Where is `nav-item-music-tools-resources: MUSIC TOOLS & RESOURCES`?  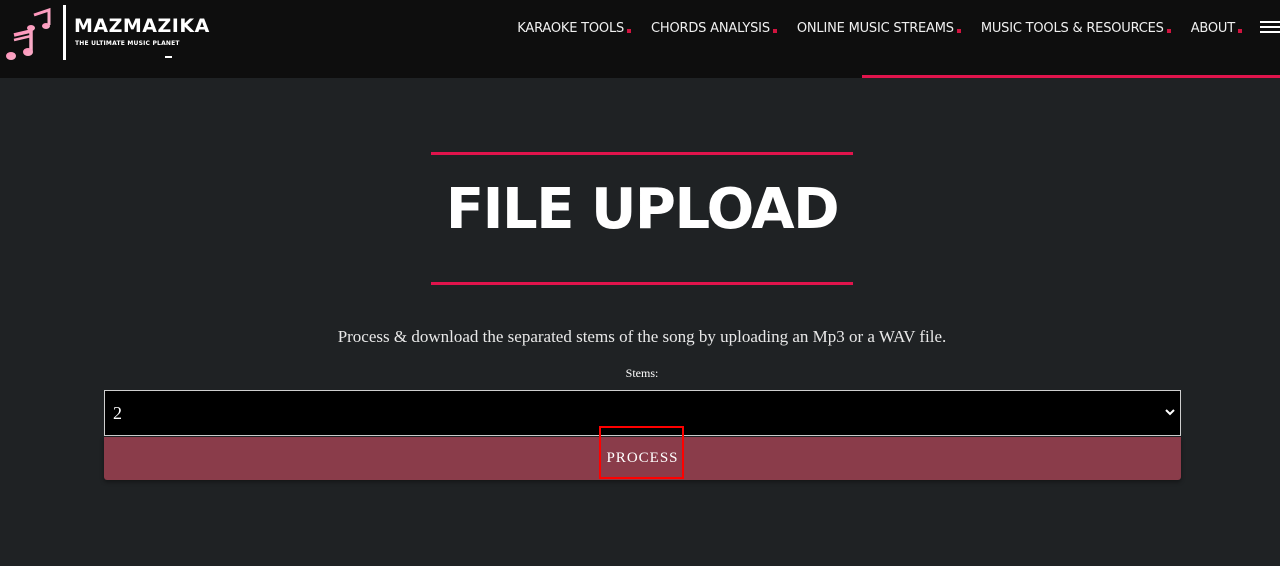
nav-item-music-tools-resources: MUSIC TOOLS & RESOURCES is located at coordinates (1076, 28).